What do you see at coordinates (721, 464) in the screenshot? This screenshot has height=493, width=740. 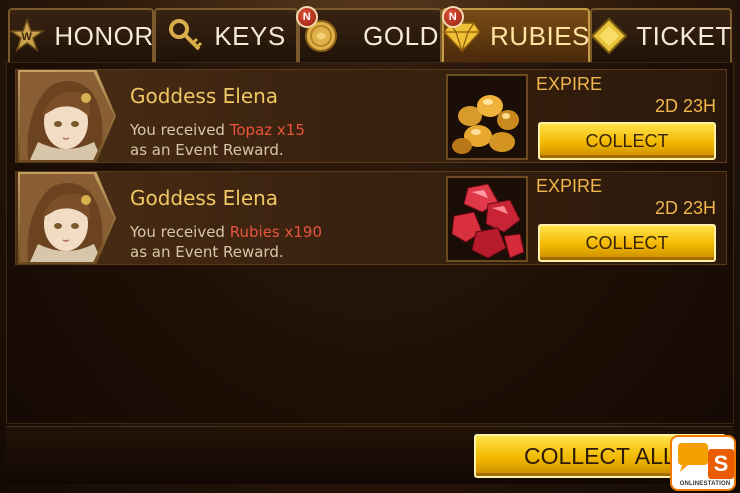 I see `watermark-letter: S` at bounding box center [721, 464].